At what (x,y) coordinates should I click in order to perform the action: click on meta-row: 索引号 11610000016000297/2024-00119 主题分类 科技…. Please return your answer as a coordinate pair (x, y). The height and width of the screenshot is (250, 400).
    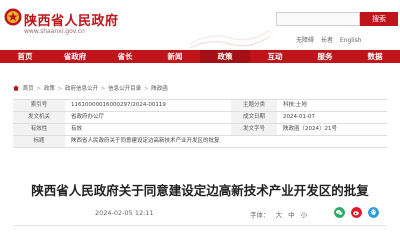
    Looking at the image, I should click on (200, 106).